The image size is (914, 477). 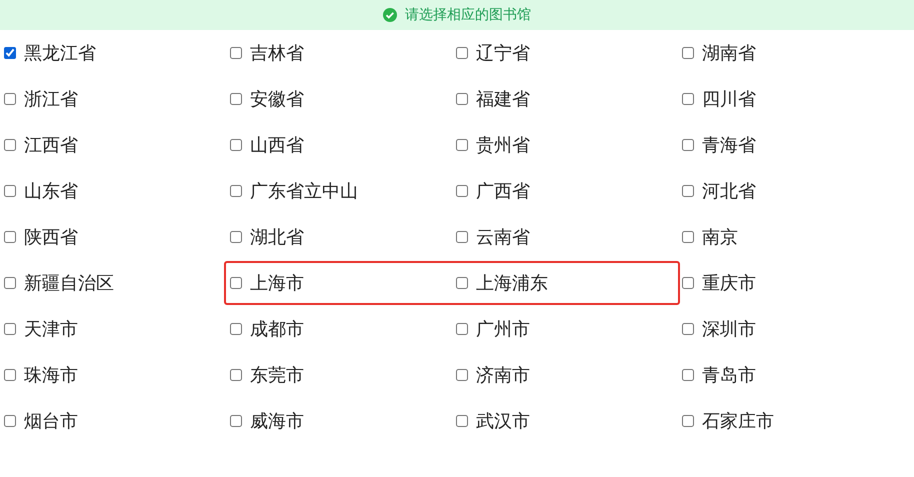 What do you see at coordinates (729, 53) in the screenshot?
I see `option-label: 湖南省` at bounding box center [729, 53].